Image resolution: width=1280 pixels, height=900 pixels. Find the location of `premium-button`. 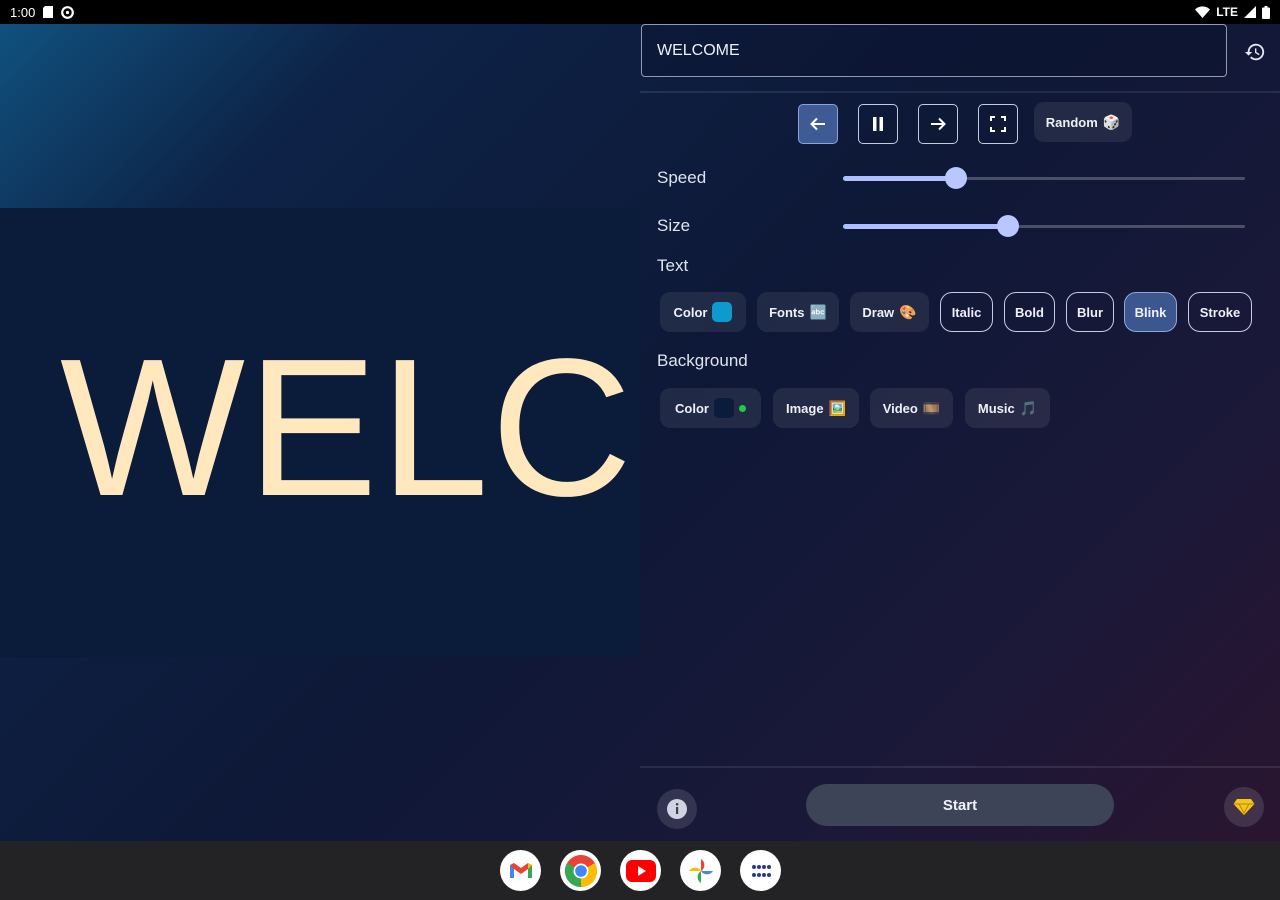

premium-button is located at coordinates (1244, 807).